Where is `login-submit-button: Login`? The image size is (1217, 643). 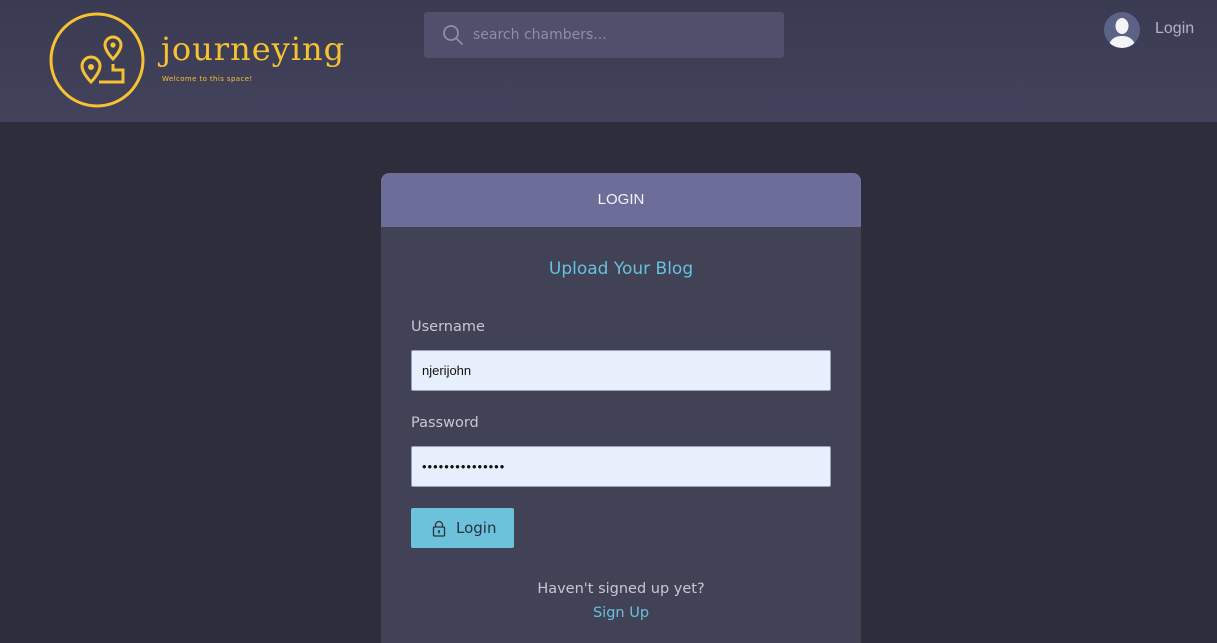 login-submit-button: Login is located at coordinates (462, 528).